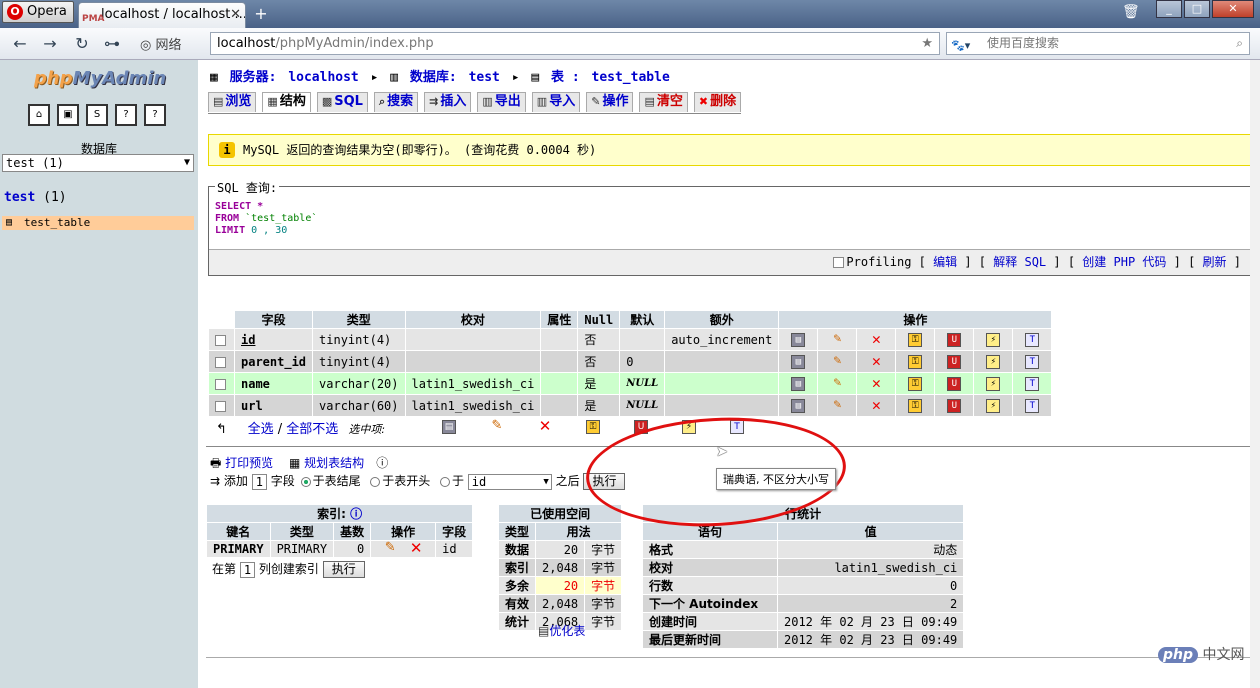 The image size is (1260, 688). What do you see at coordinates (342, 102) in the screenshot?
I see `tab-sql: ▩ SQL` at bounding box center [342, 102].